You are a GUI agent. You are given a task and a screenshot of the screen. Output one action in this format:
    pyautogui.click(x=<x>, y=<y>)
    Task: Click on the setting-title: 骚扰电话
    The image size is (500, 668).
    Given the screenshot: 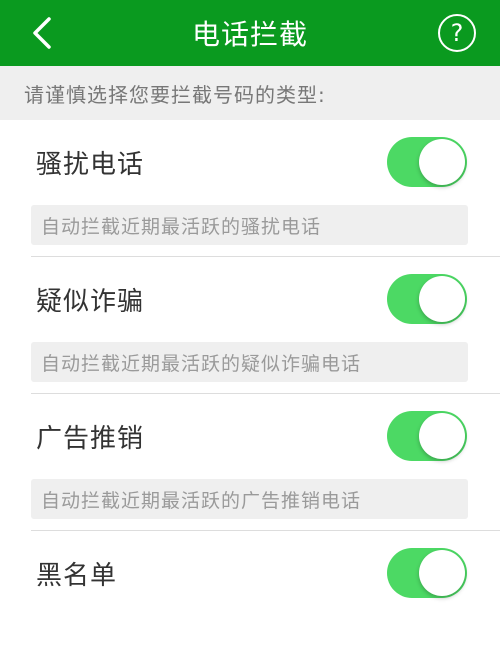 What is the action you would take?
    pyautogui.click(x=90, y=165)
    